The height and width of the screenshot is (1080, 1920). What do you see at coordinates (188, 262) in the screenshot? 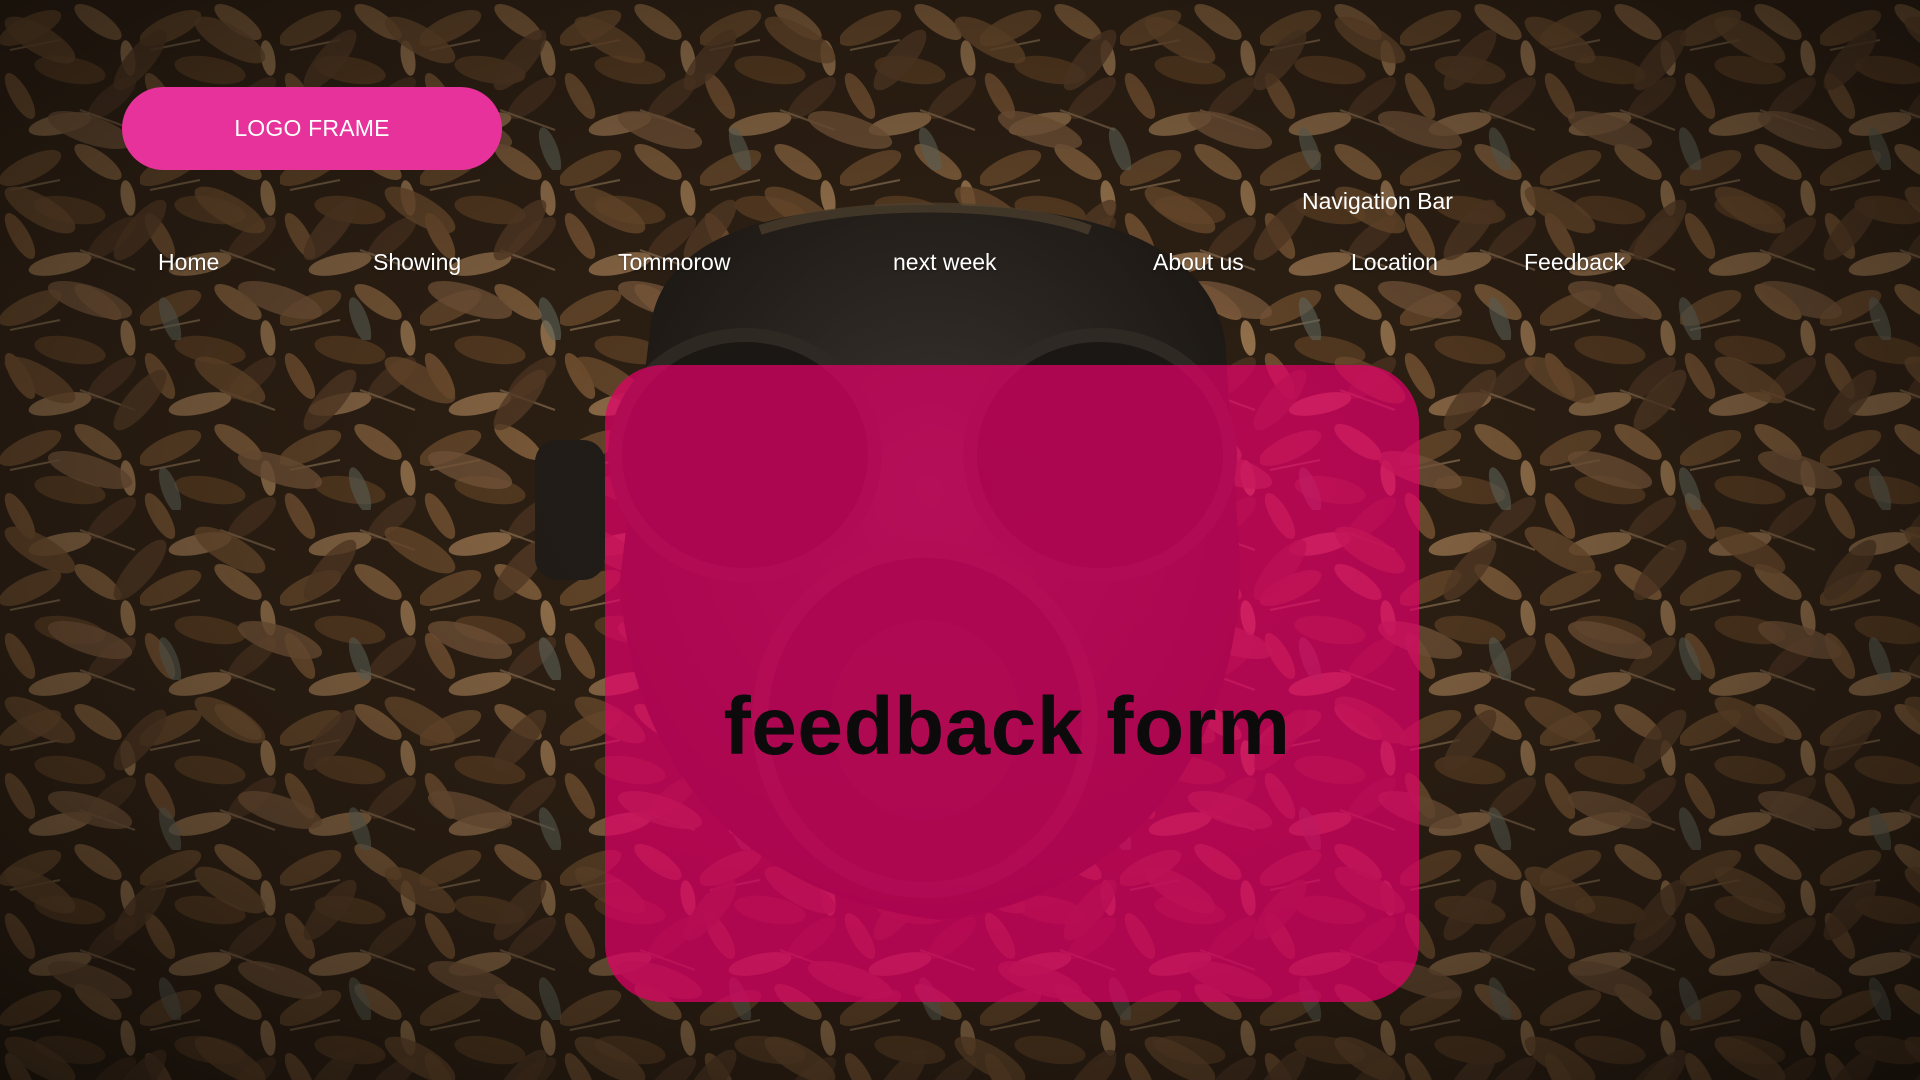
I see `nav-item-home: Home` at bounding box center [188, 262].